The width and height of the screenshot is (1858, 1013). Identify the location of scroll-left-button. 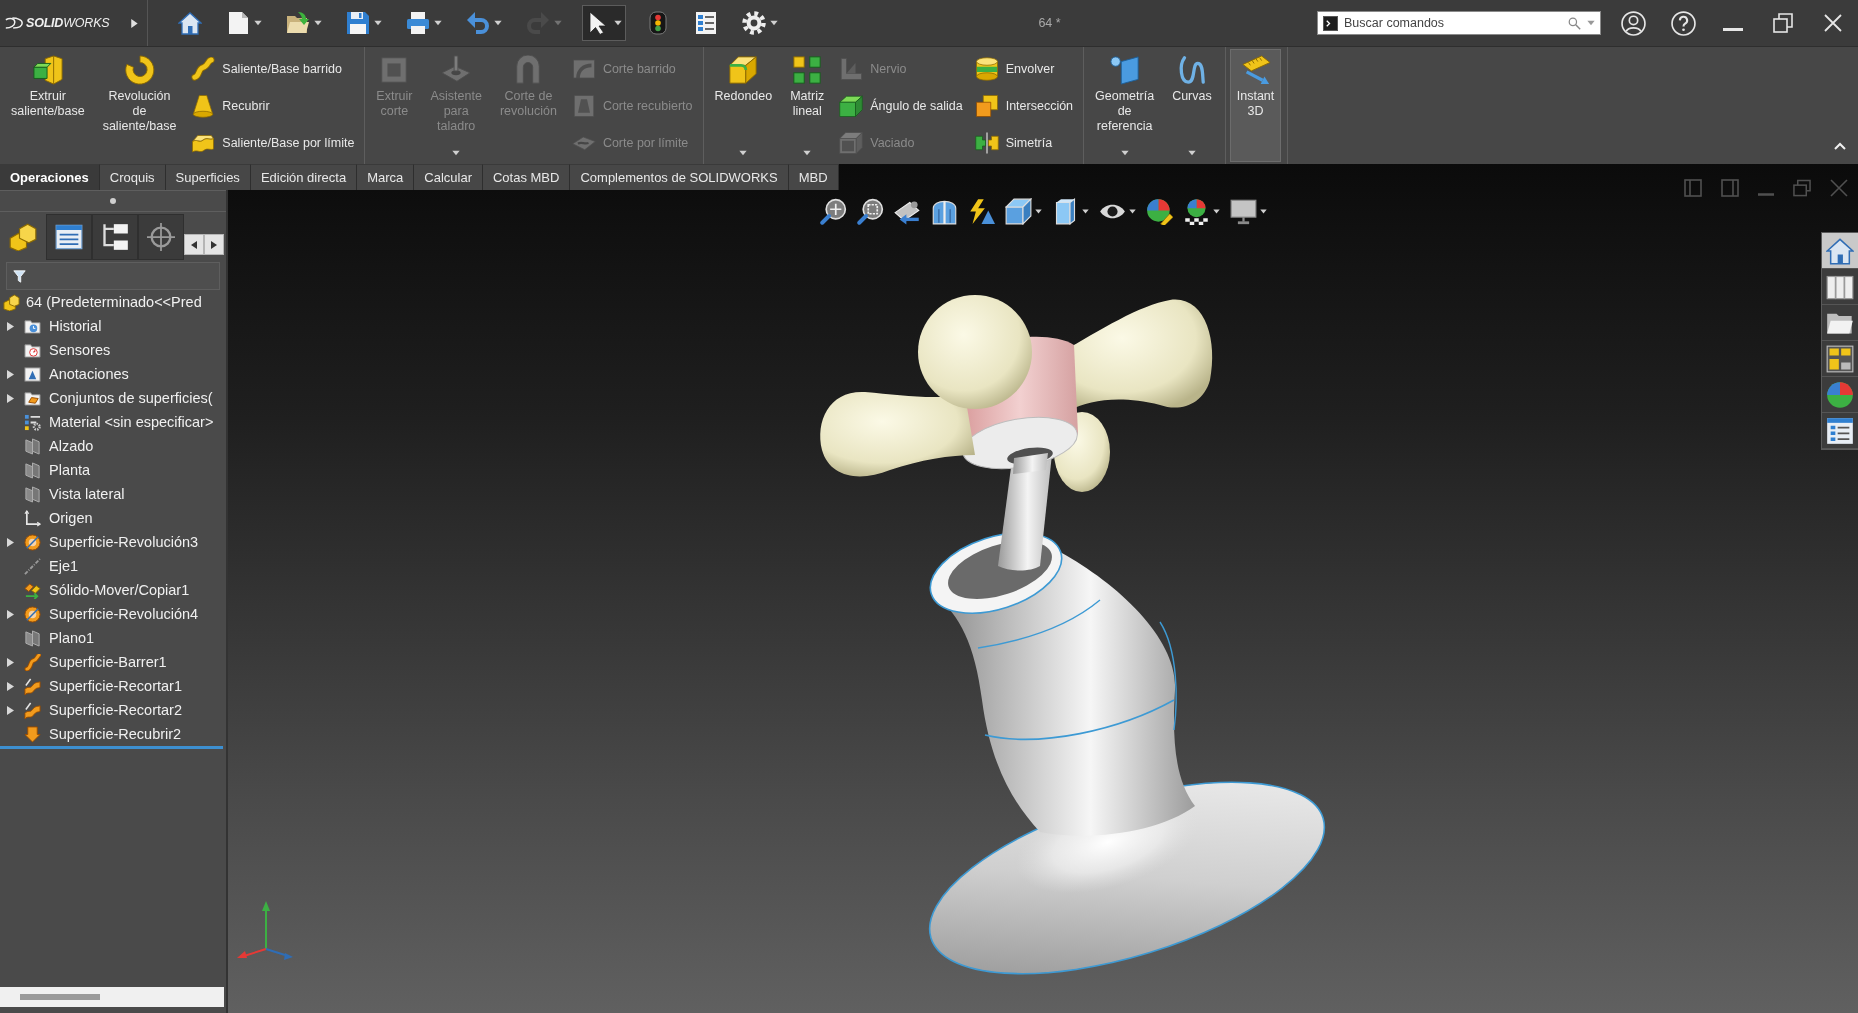
(194, 244).